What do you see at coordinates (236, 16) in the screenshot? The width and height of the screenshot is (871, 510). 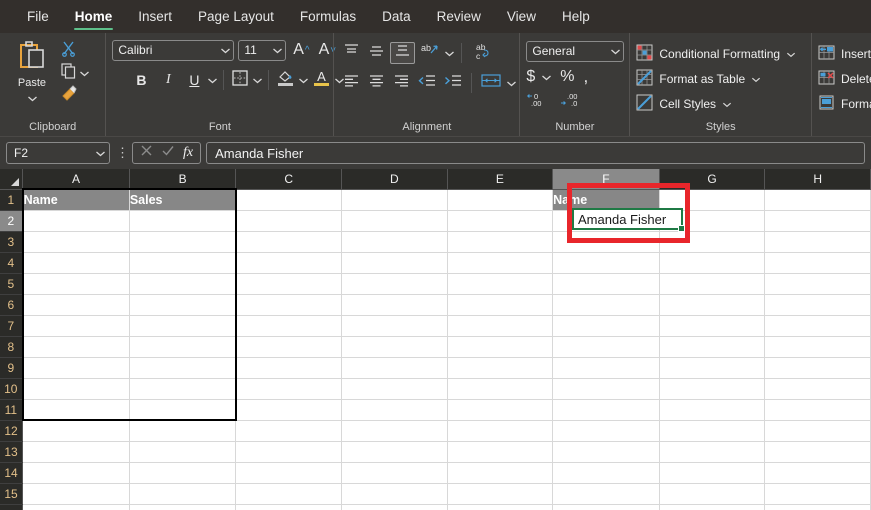 I see `tab-page-layout: Page Layout` at bounding box center [236, 16].